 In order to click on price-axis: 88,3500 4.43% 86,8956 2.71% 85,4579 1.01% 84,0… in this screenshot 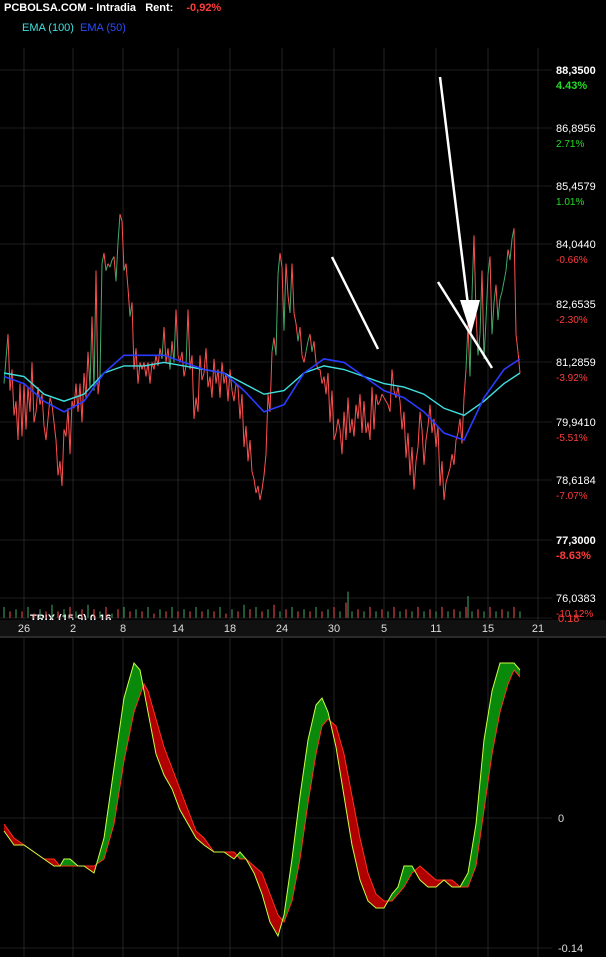, I will do `click(576, 342)`.